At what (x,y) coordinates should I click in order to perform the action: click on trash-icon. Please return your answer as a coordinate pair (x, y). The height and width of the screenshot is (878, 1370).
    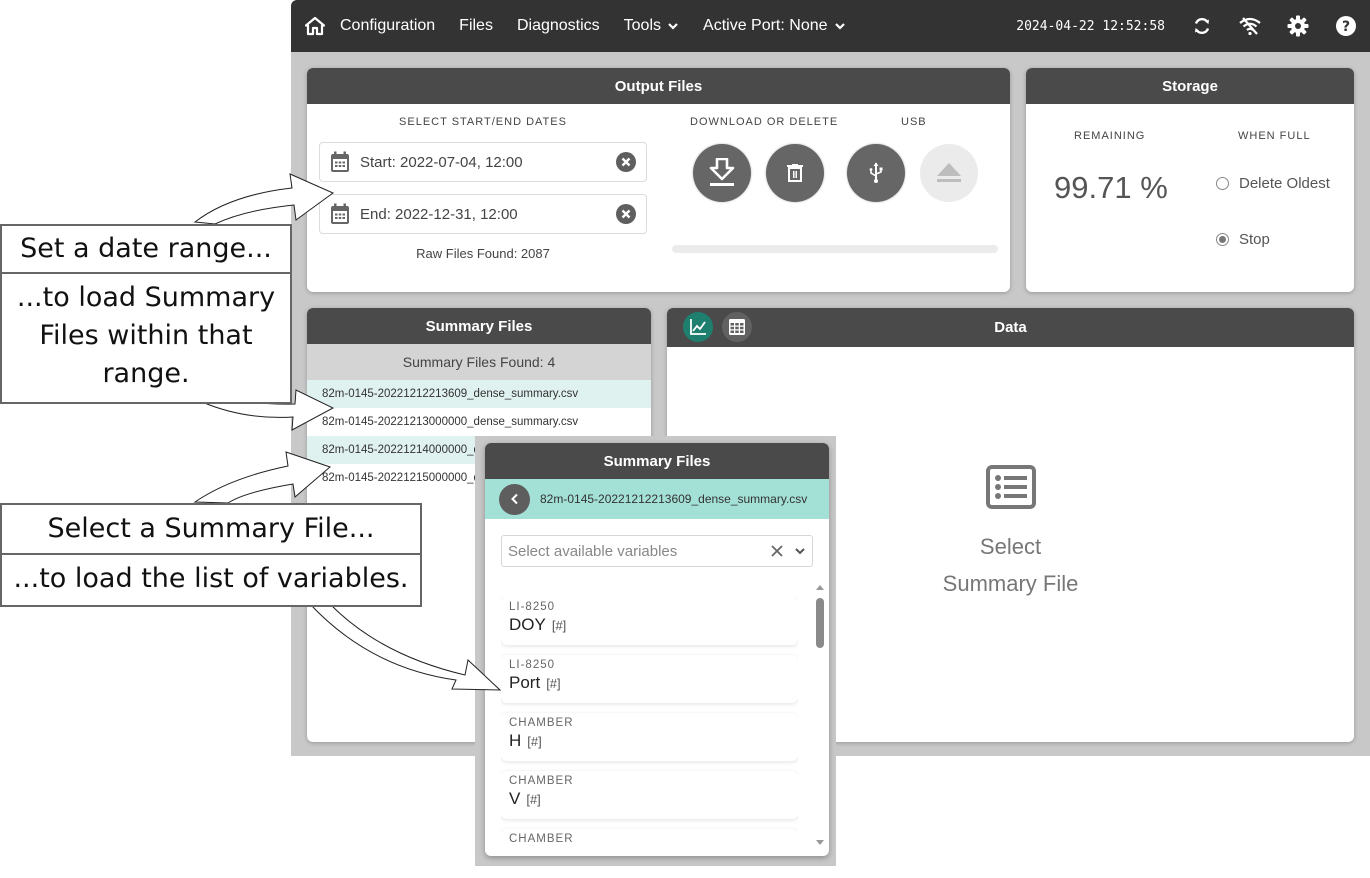
    Looking at the image, I should click on (795, 173).